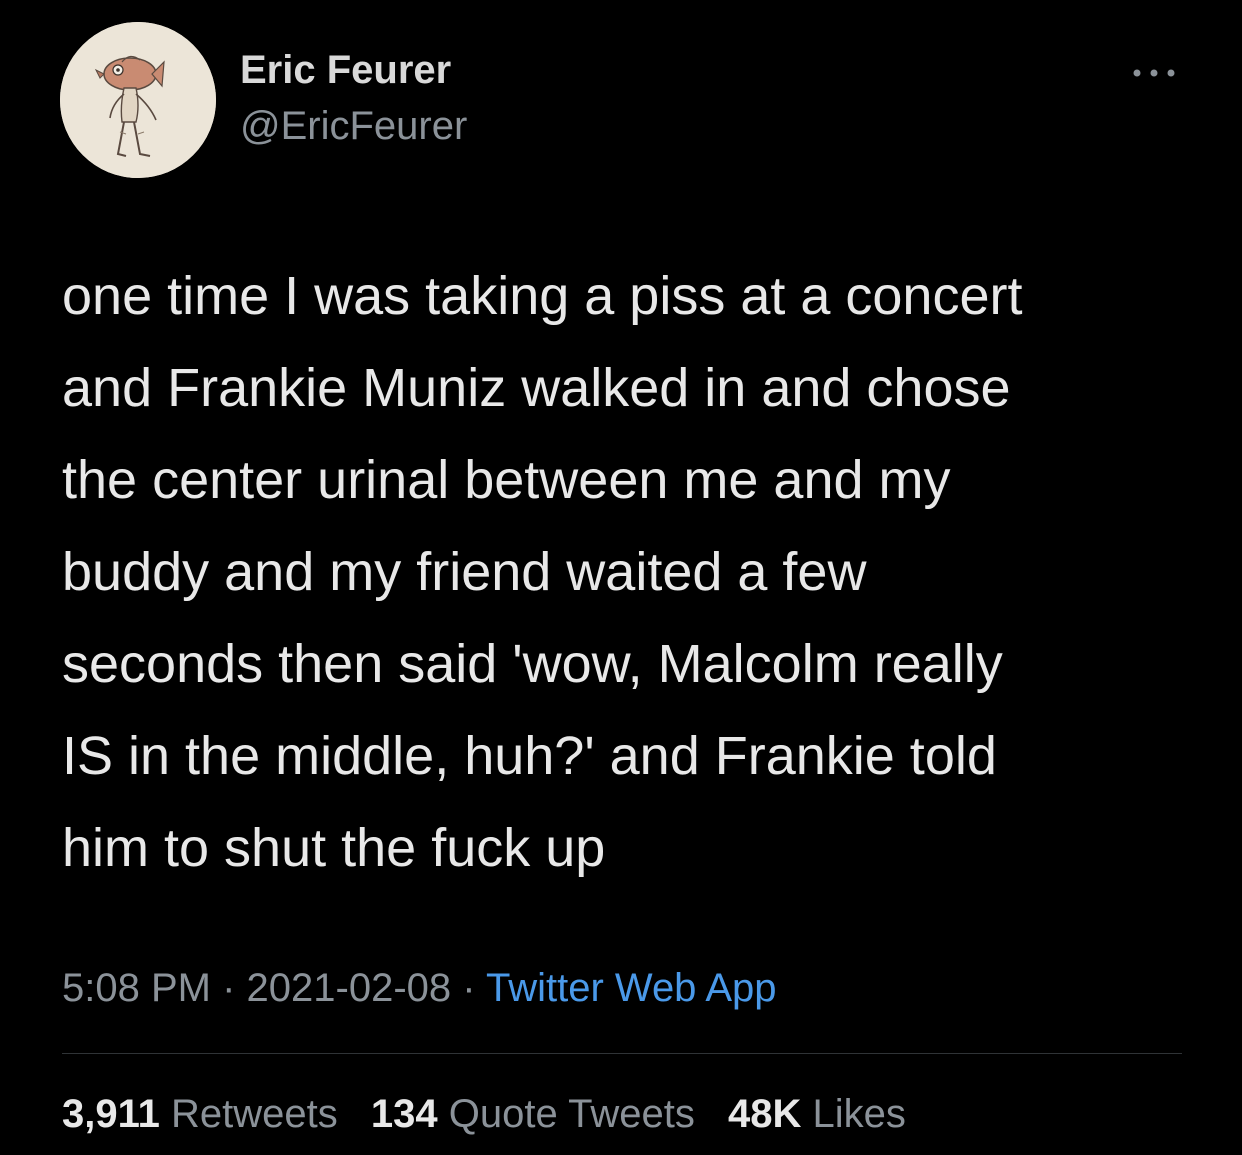  What do you see at coordinates (622, 1053) in the screenshot?
I see `divider` at bounding box center [622, 1053].